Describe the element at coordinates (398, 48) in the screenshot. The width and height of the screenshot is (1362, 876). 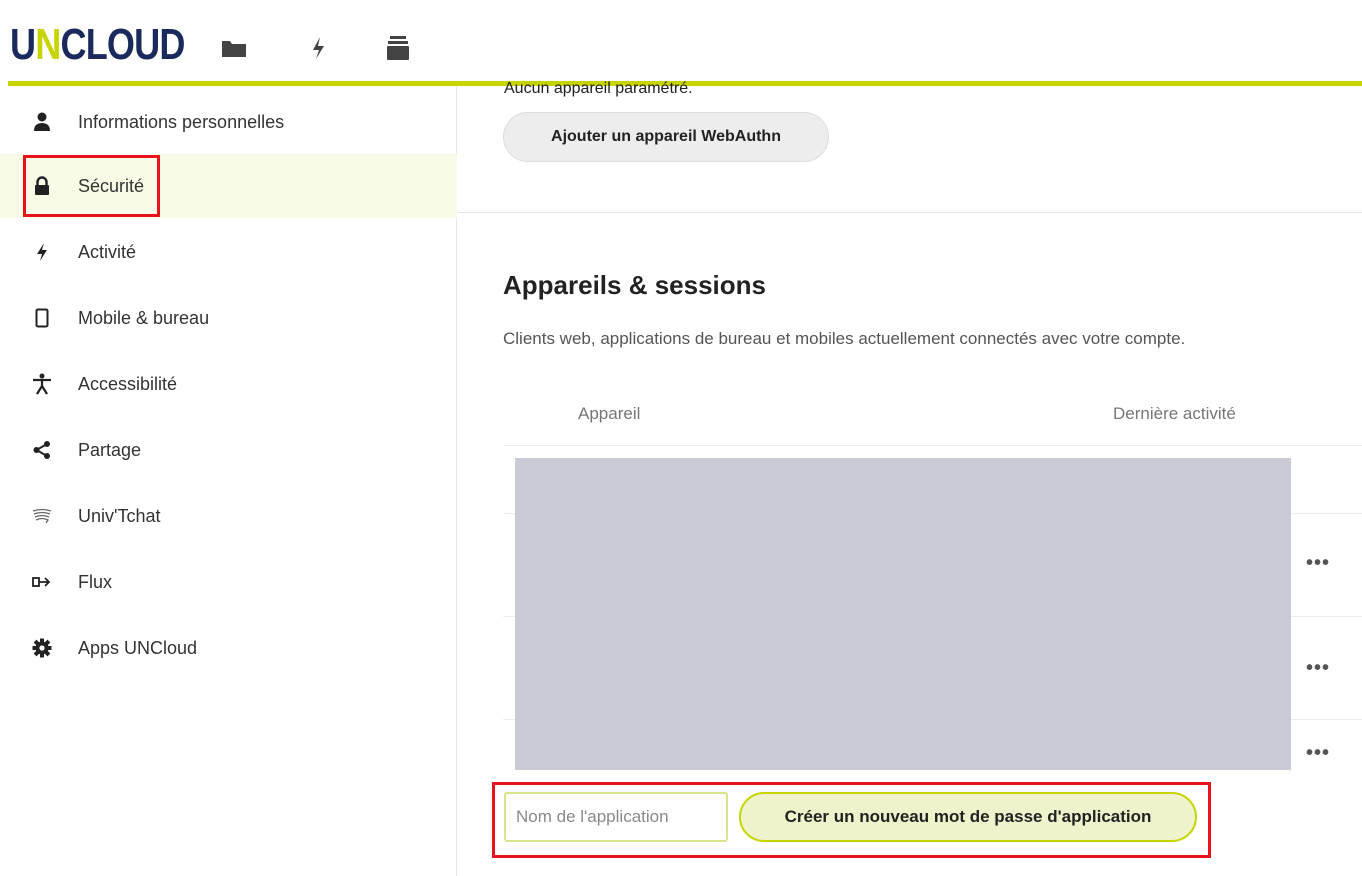
I see `archive-icon` at that location.